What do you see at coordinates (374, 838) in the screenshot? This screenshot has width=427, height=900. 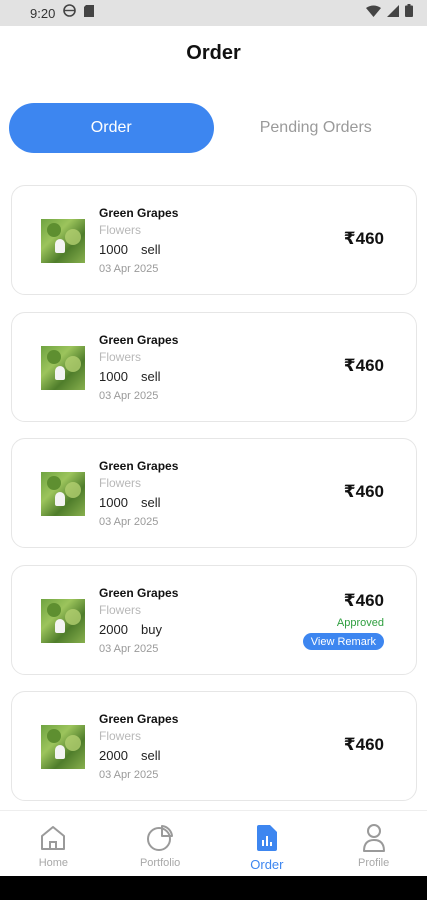 I see `user-icon` at bounding box center [374, 838].